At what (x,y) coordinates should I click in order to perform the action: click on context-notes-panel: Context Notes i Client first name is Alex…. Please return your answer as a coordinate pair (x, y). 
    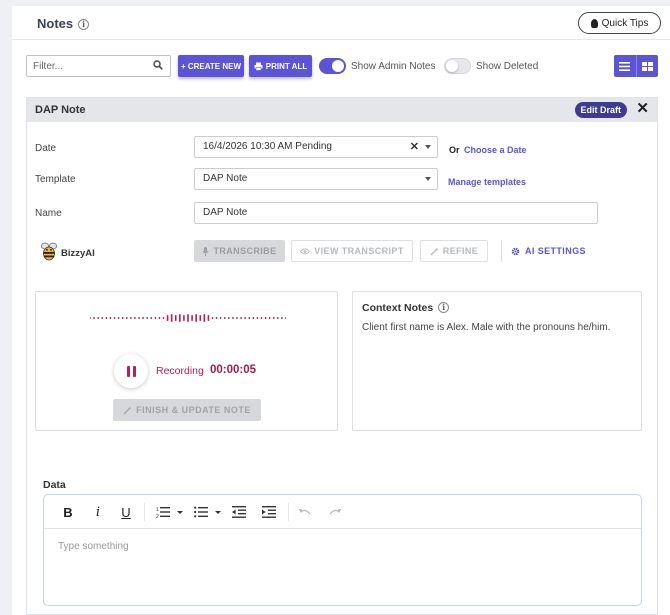
    Looking at the image, I should click on (497, 361).